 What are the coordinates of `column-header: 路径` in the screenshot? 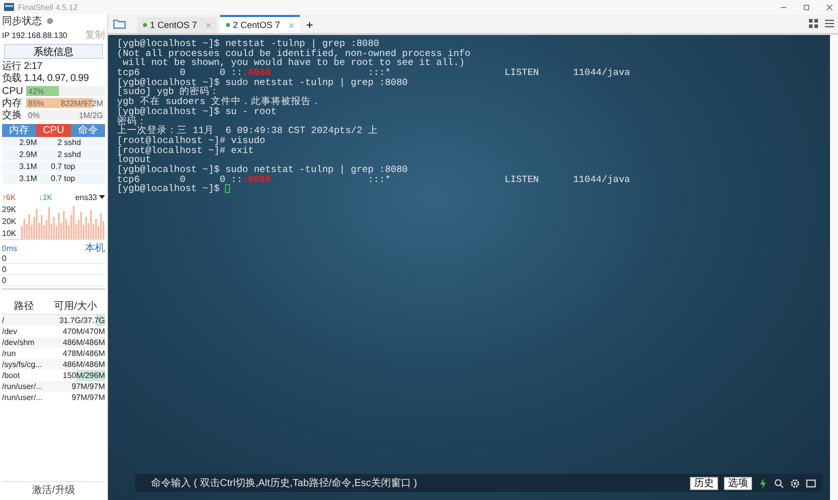 It's located at (24, 307).